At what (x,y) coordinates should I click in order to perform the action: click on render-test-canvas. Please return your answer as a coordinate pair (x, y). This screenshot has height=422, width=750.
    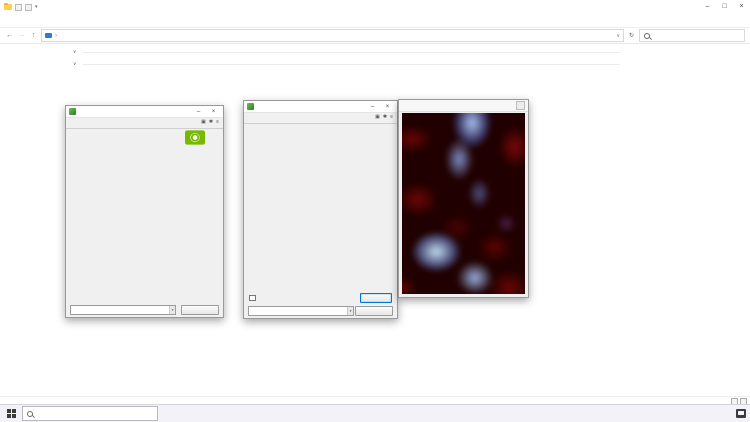
    Looking at the image, I should click on (463, 203).